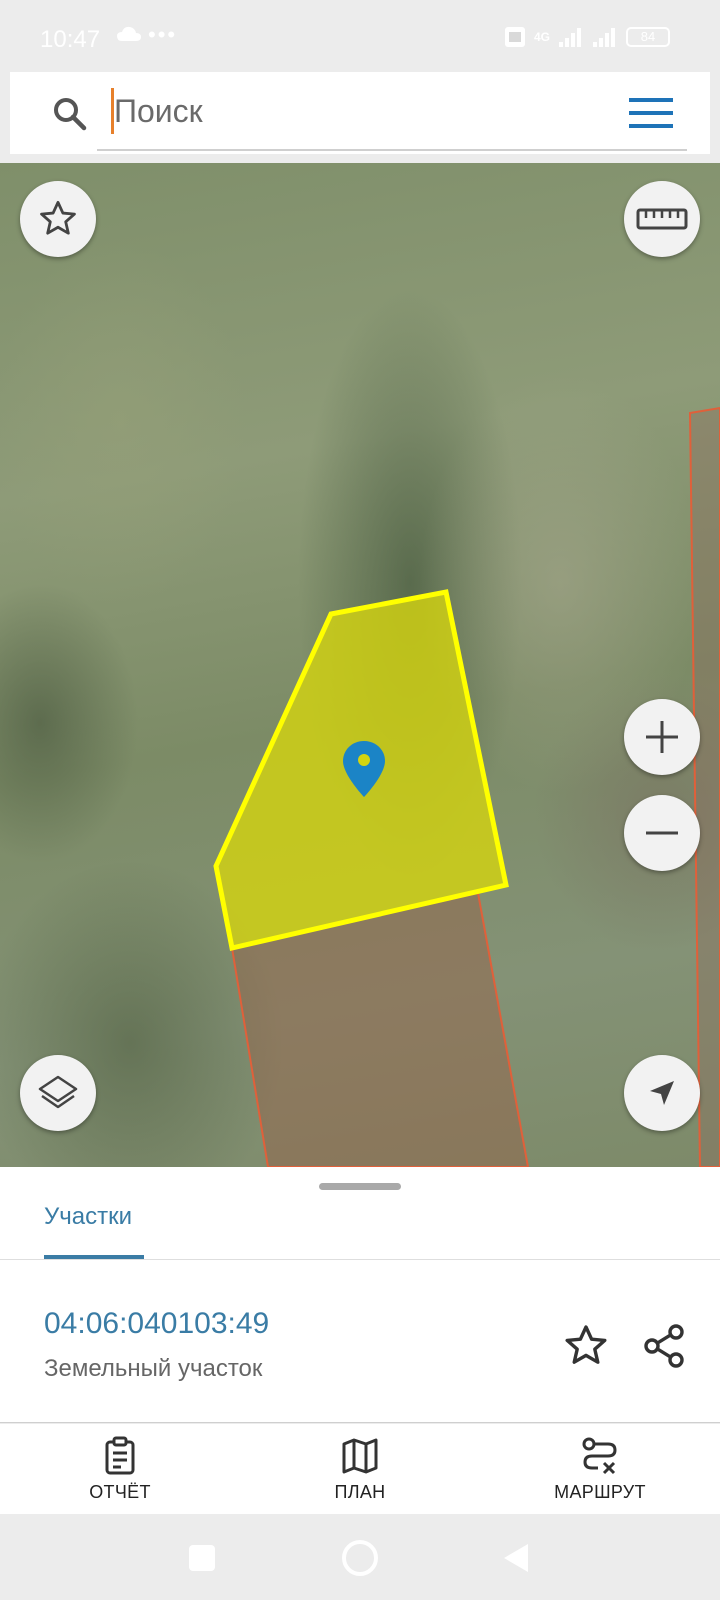 The image size is (720, 1600). Describe the element at coordinates (392, 150) in the screenshot. I see `search-underline` at that location.